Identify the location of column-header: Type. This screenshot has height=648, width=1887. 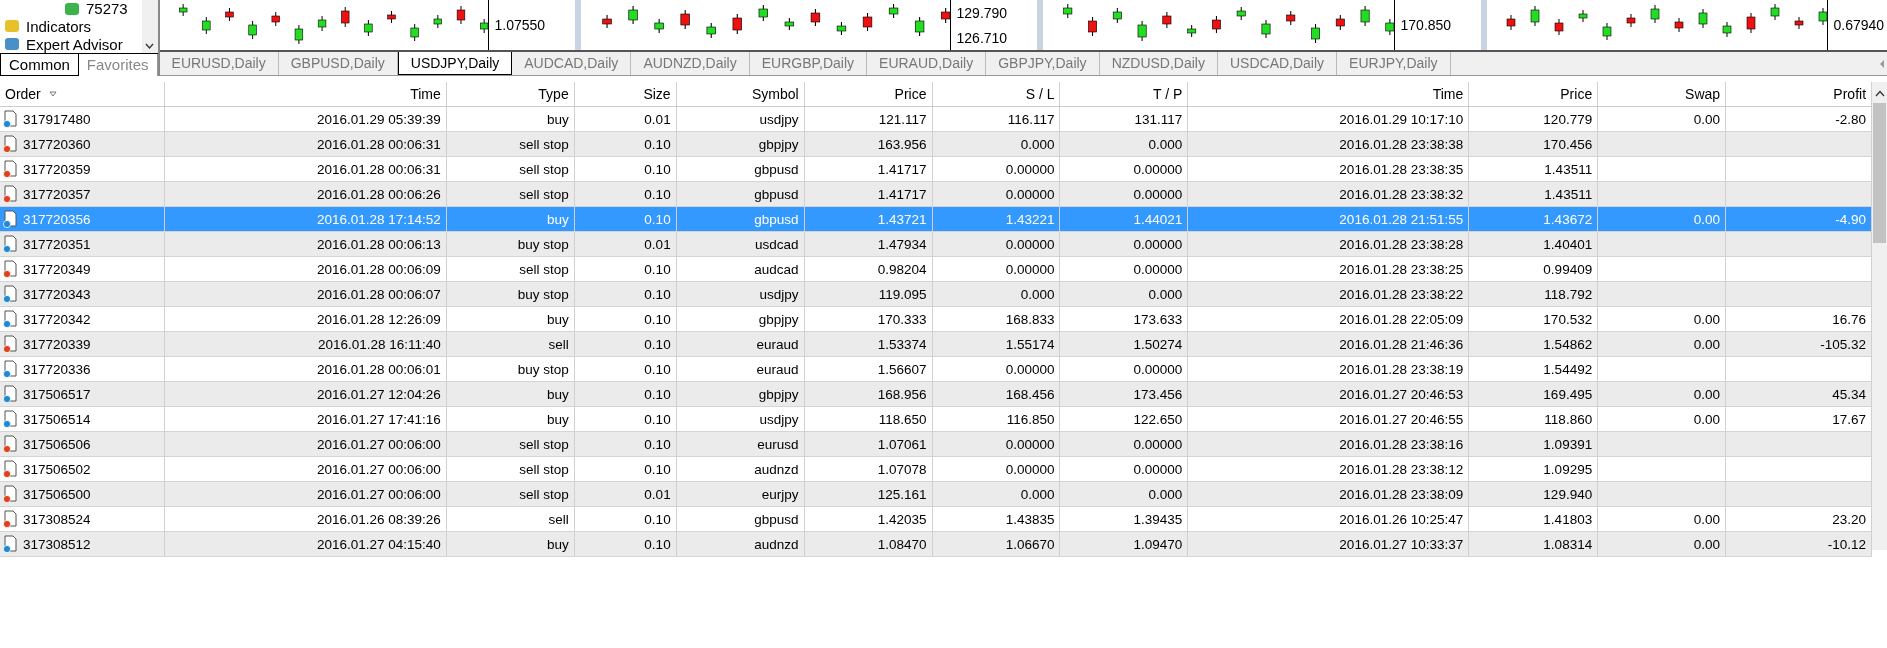
(510, 94).